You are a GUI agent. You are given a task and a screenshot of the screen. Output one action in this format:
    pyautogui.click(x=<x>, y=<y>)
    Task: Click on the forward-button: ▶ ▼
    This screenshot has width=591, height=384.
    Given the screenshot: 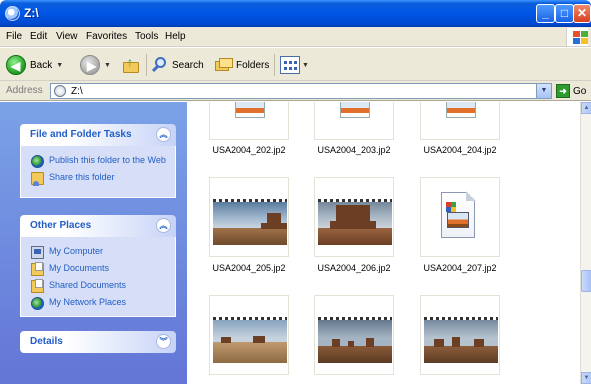 What is the action you would take?
    pyautogui.click(x=95, y=65)
    